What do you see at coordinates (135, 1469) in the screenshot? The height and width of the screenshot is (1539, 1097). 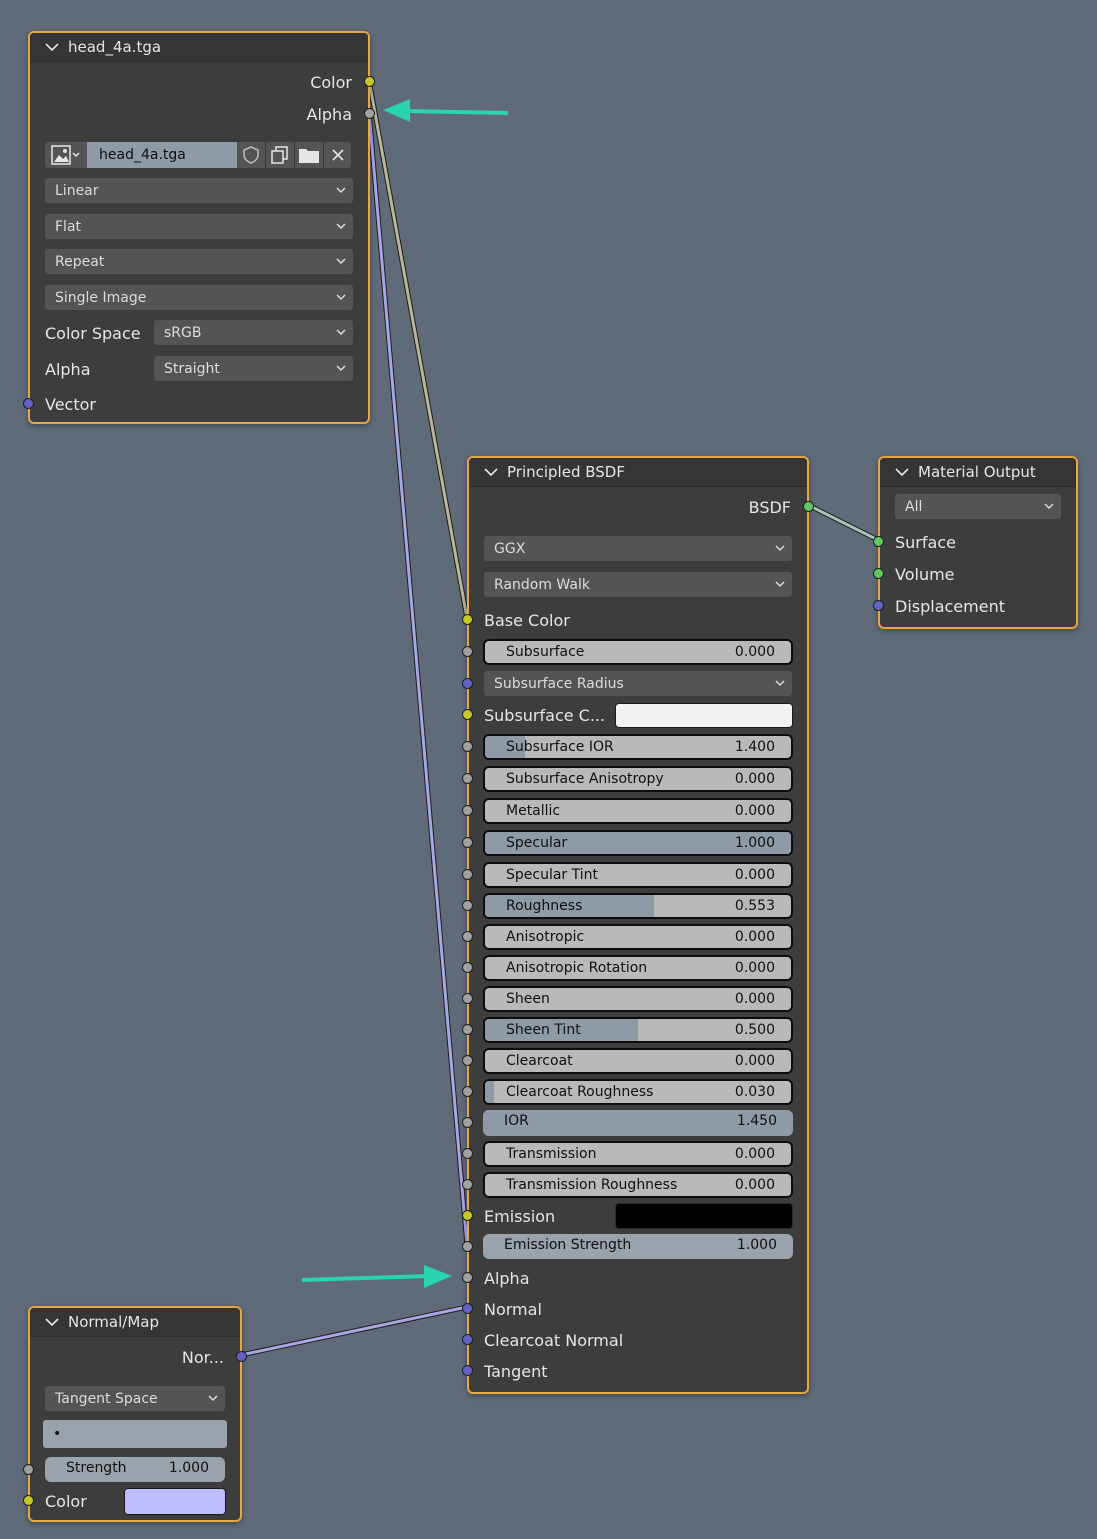 I see `strength-slider: Strength 1.000` at bounding box center [135, 1469].